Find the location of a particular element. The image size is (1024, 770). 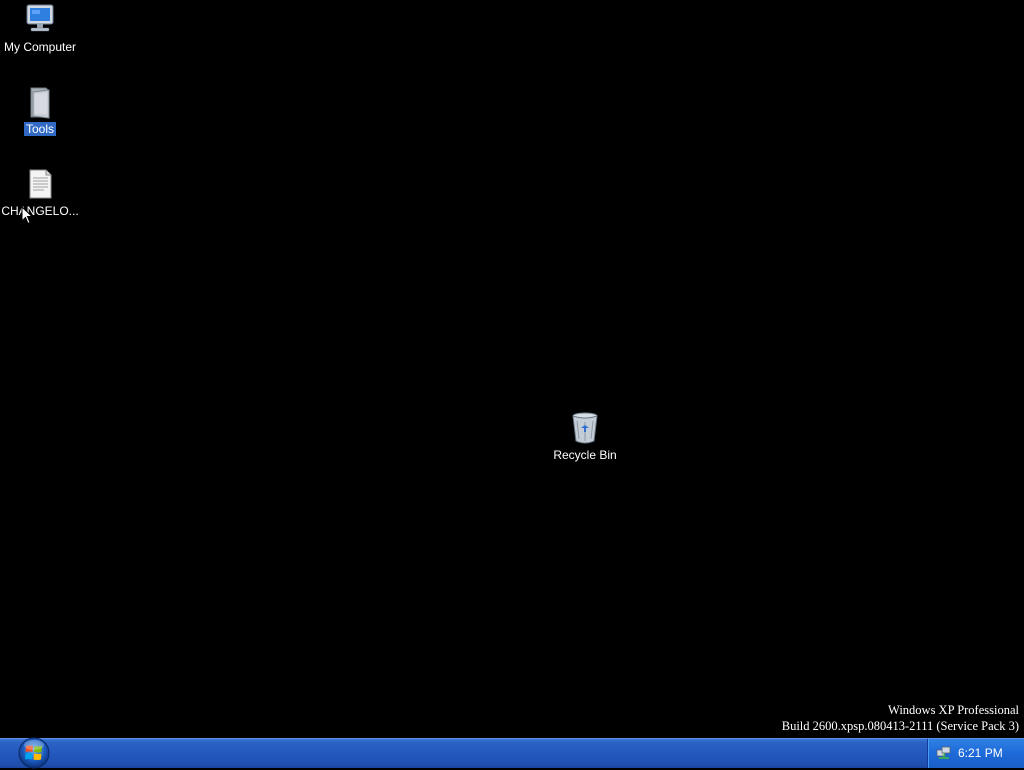

network-icon is located at coordinates (944, 753).